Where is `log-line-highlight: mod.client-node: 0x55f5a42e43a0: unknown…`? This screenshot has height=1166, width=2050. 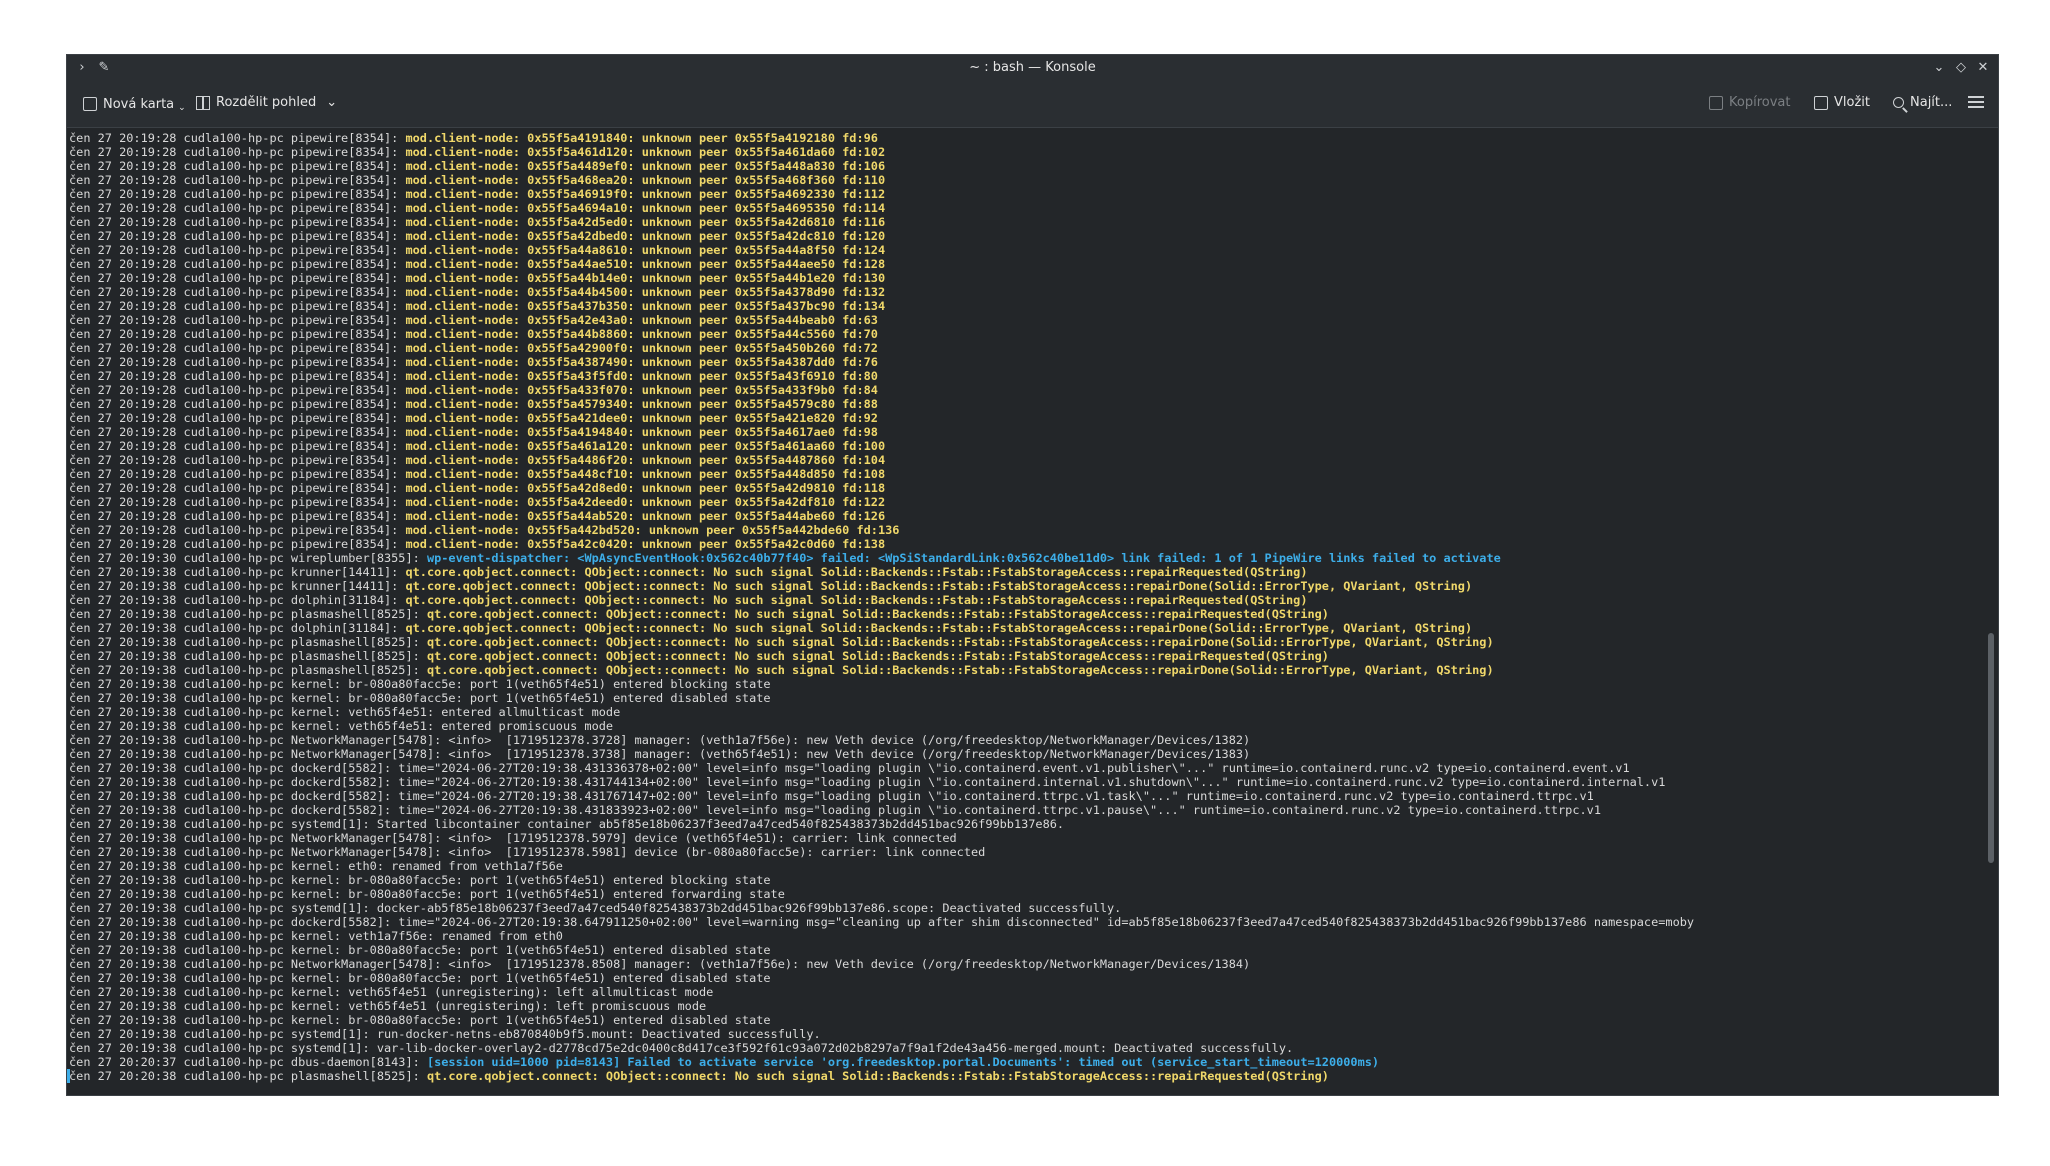
log-line-highlight: mod.client-node: 0x55f5a42e43a0: unknown… is located at coordinates (641, 320).